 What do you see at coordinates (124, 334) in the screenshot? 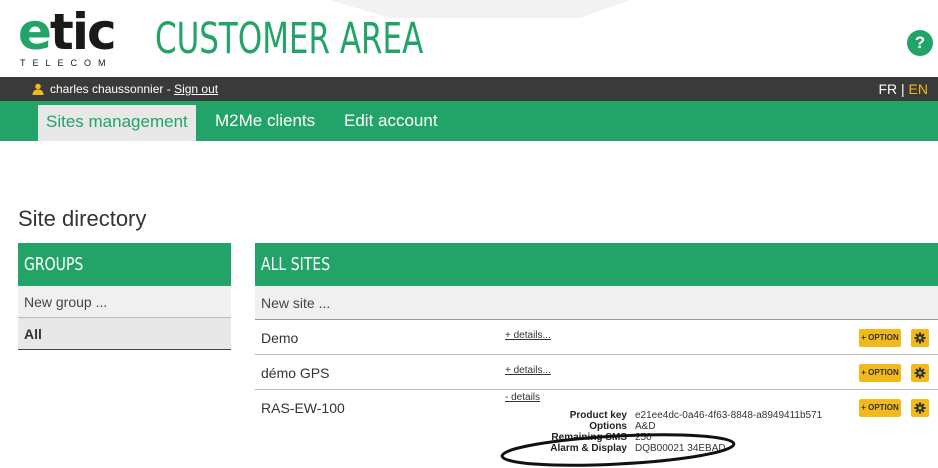
I see `group-item-all: All` at bounding box center [124, 334].